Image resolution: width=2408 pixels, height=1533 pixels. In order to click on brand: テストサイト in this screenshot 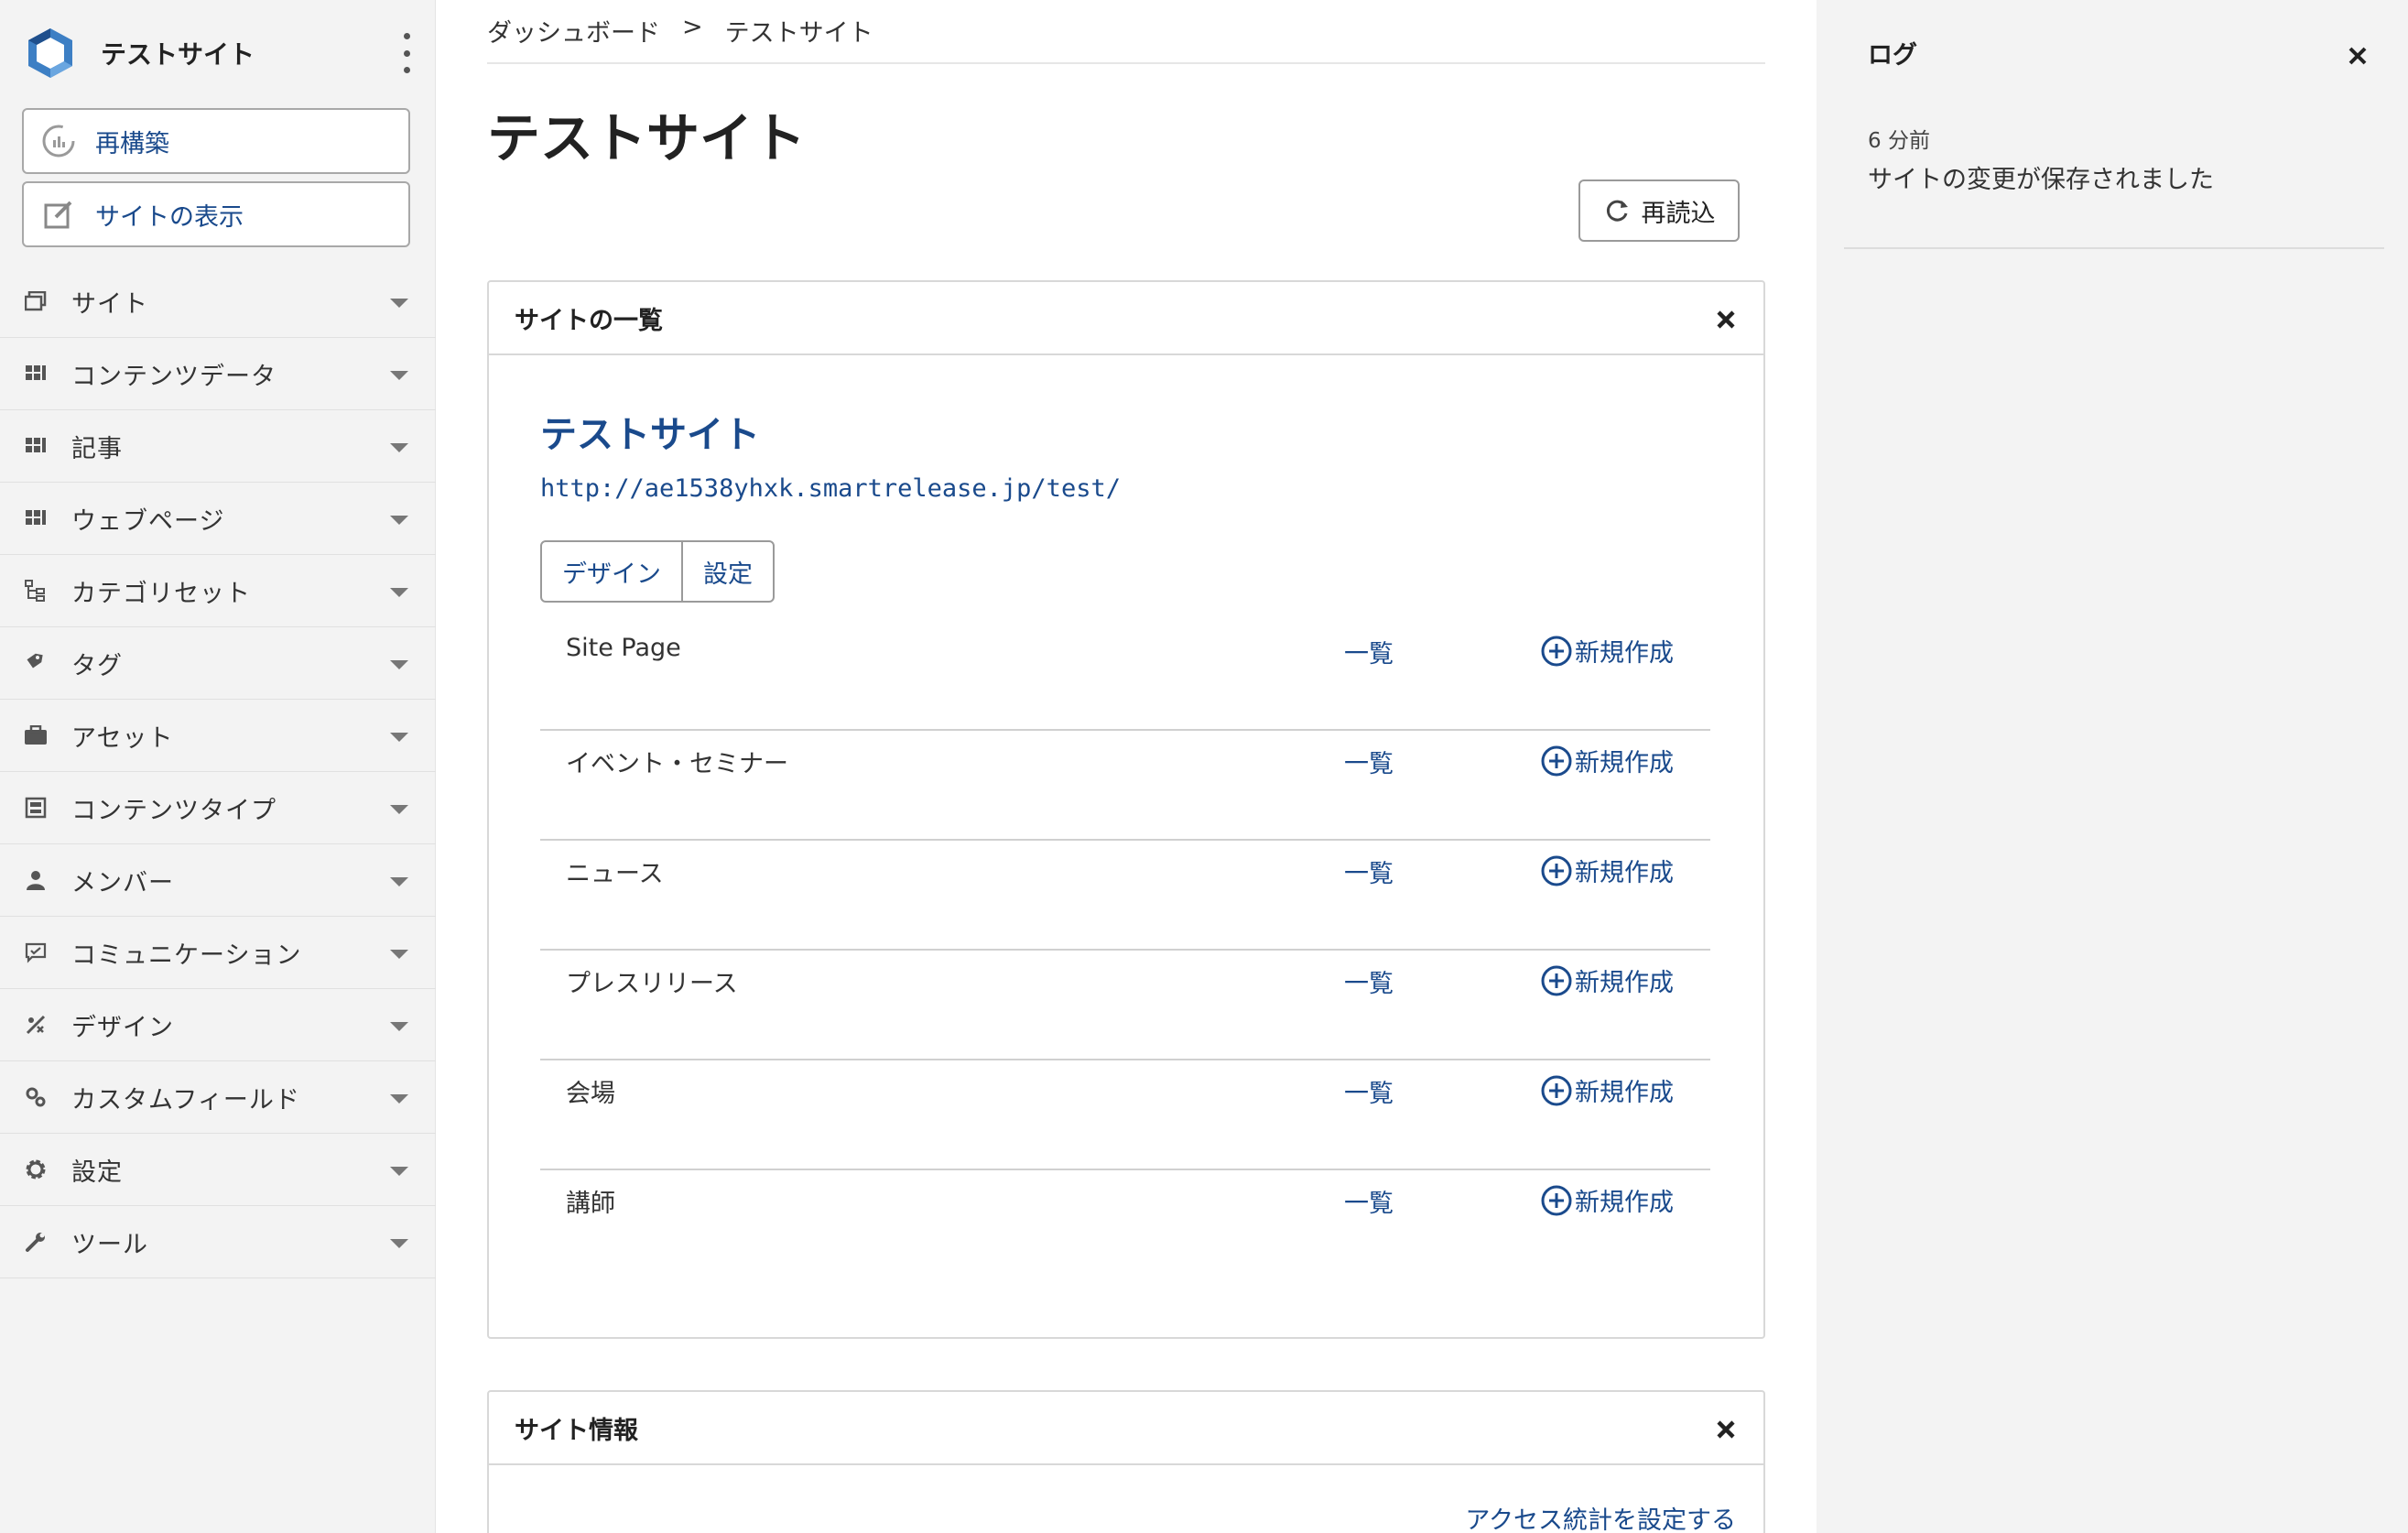, I will do `click(223, 53)`.